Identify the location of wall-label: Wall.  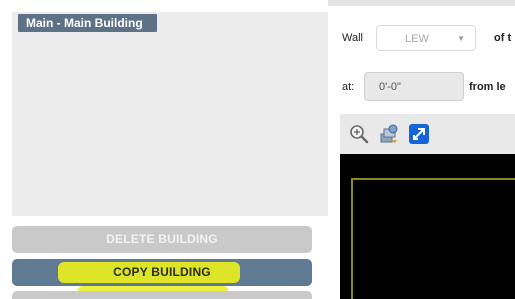
(352, 38).